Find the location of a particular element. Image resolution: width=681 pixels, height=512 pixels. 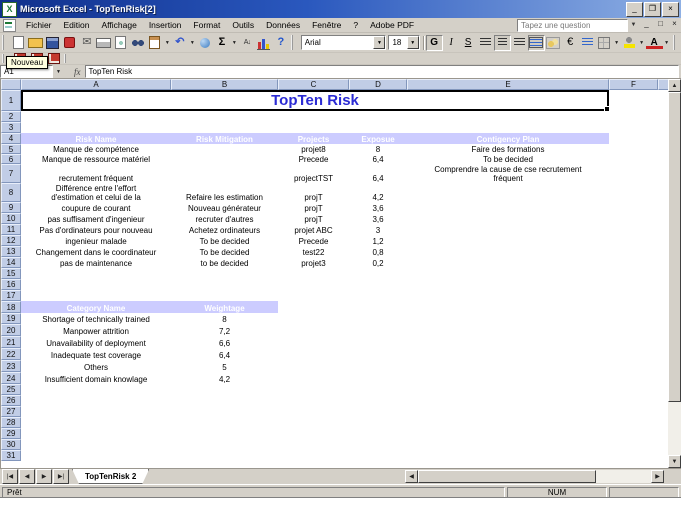

chart-wizard-icon is located at coordinates (263, 43).